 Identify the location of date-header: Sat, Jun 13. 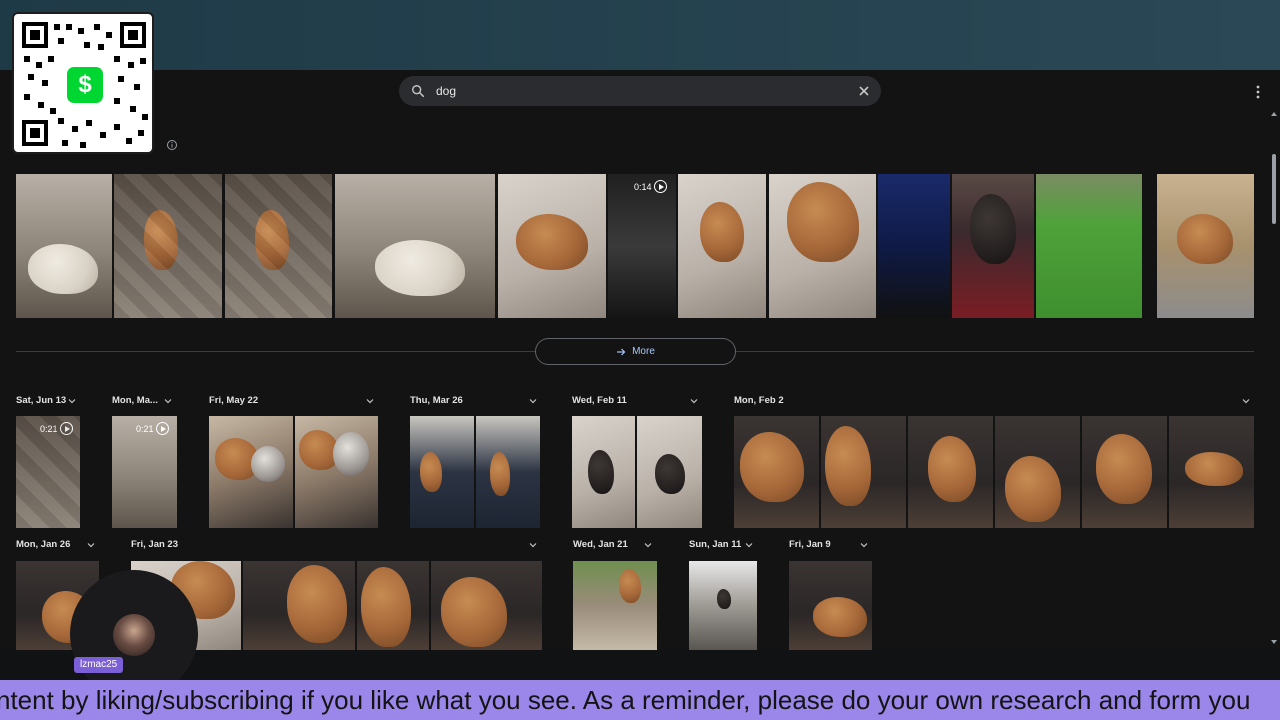
(41, 400).